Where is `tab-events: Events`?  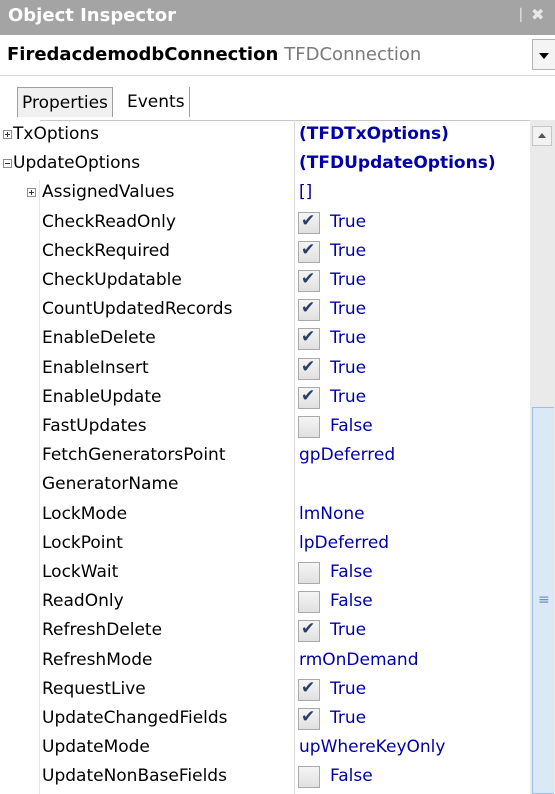
tab-events: Events is located at coordinates (156, 102).